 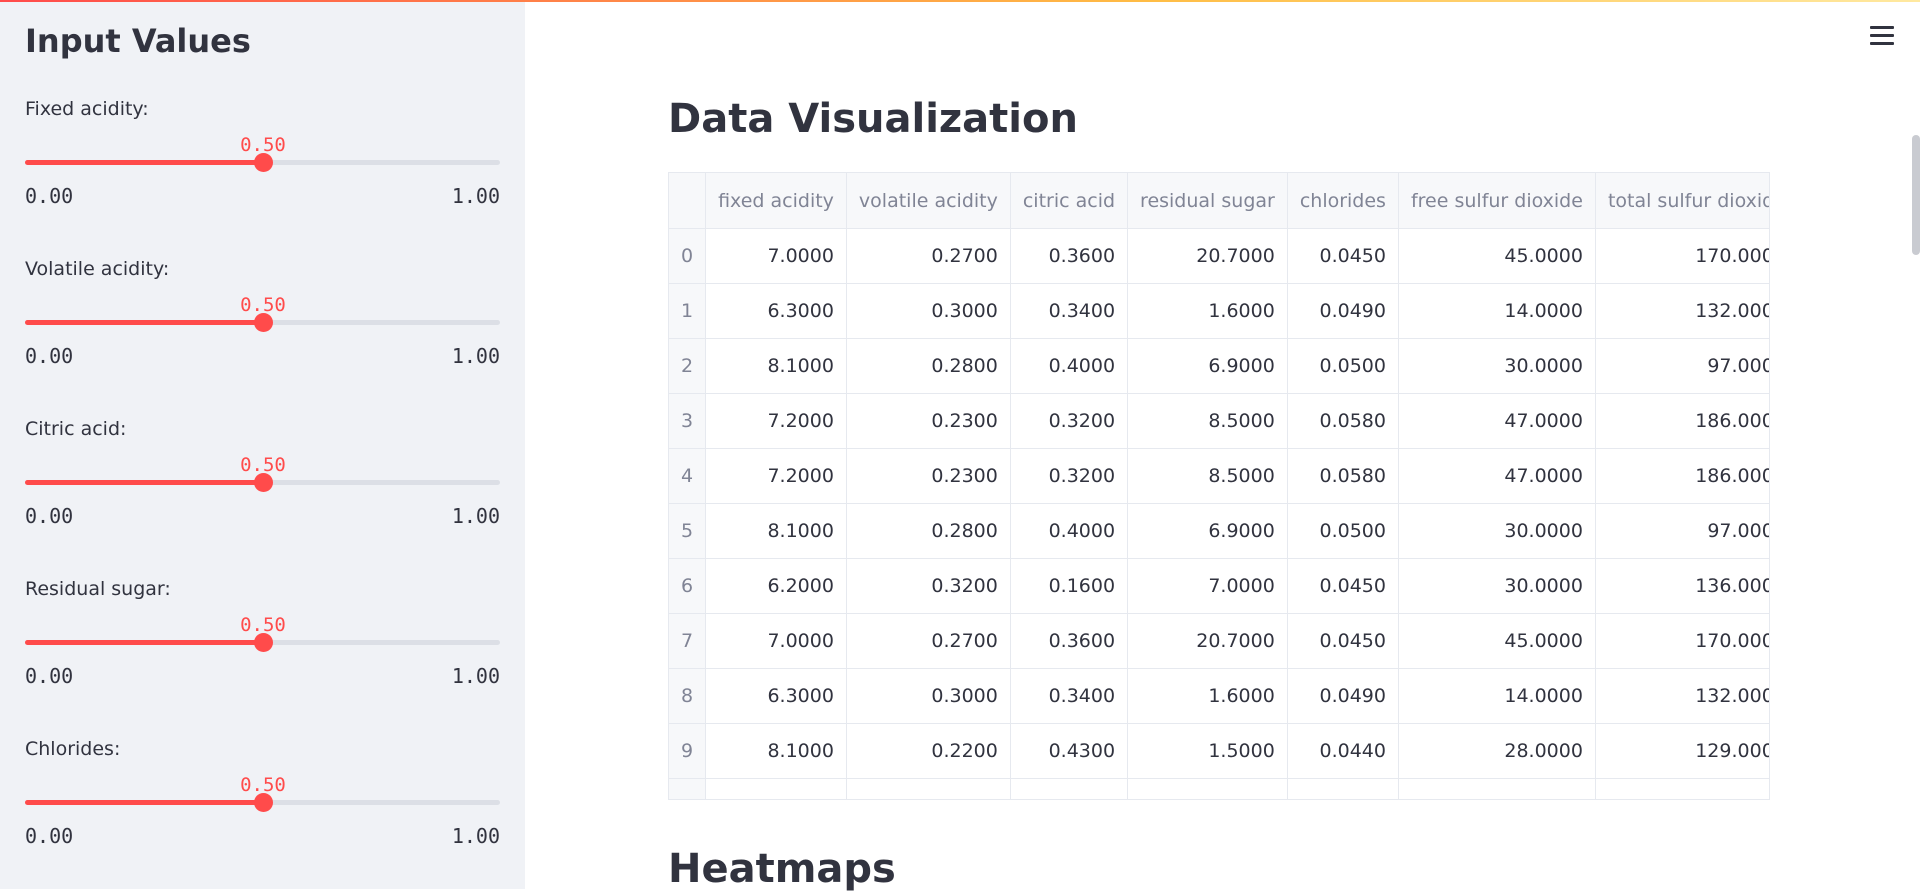 What do you see at coordinates (1207, 641) in the screenshot?
I see `table-cell: 20.7000` at bounding box center [1207, 641].